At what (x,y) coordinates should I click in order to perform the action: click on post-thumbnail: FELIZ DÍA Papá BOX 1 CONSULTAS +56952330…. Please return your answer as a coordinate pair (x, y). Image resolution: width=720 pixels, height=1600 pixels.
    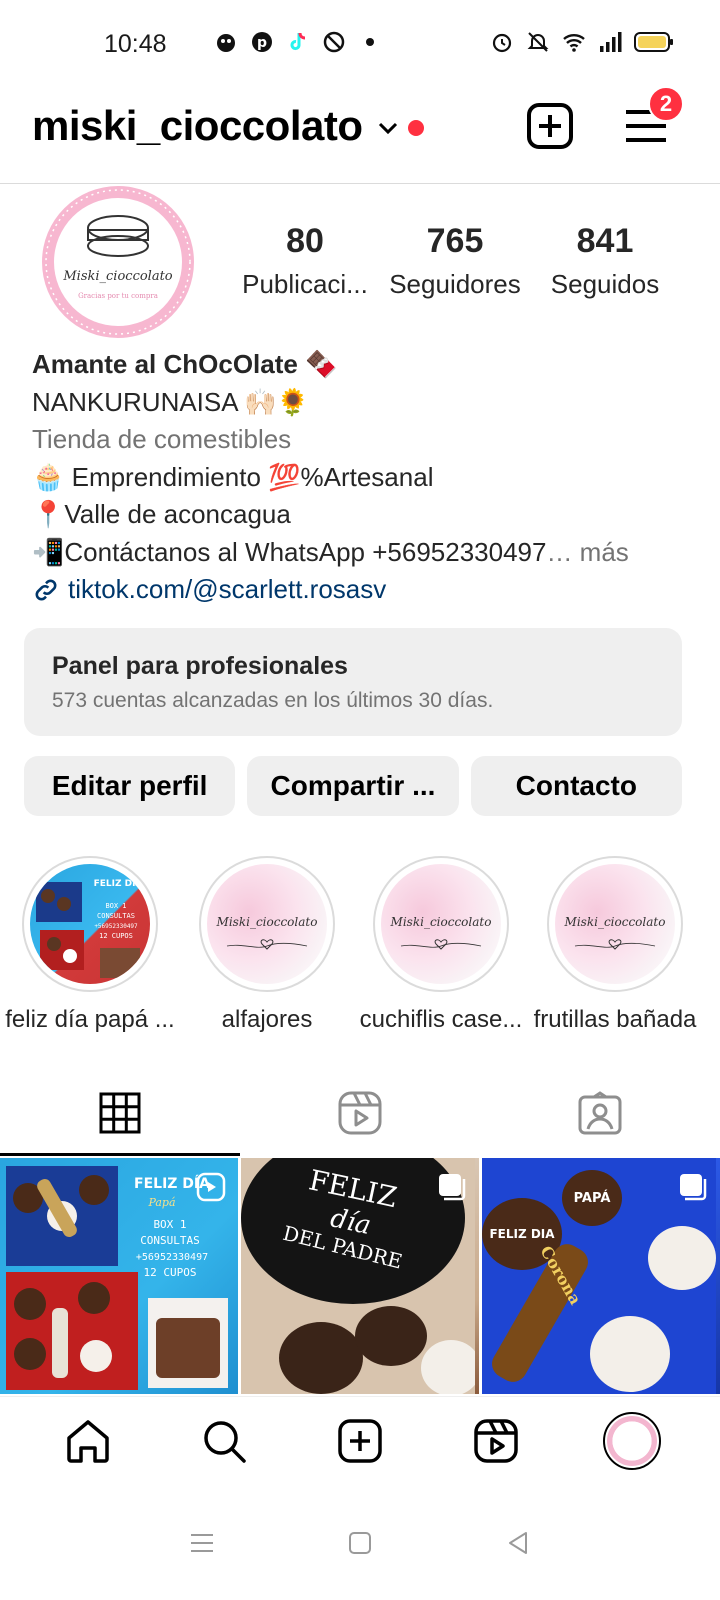
    Looking at the image, I should click on (119, 1276).